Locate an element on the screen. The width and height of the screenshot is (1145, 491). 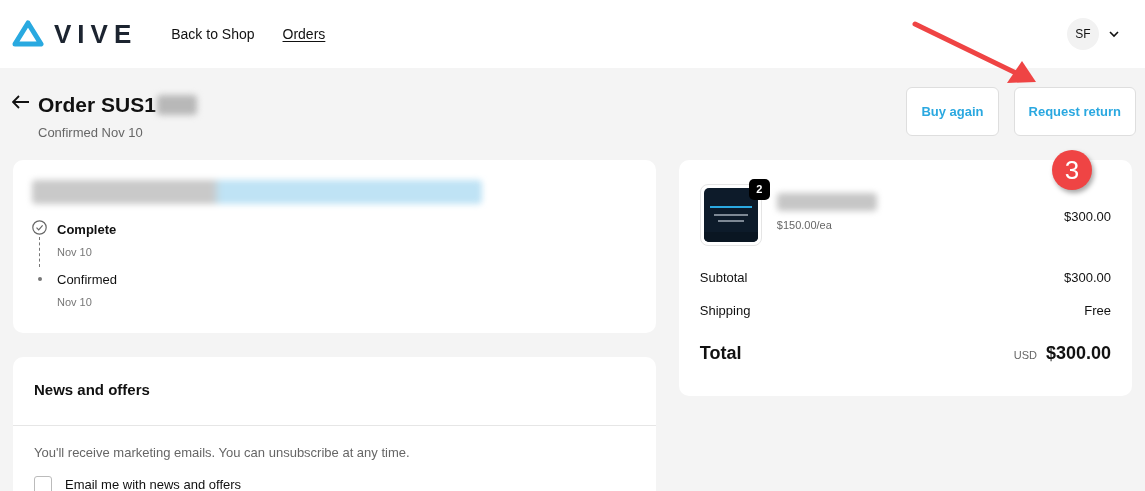
total-value: $300.00 is located at coordinates (1078, 353).